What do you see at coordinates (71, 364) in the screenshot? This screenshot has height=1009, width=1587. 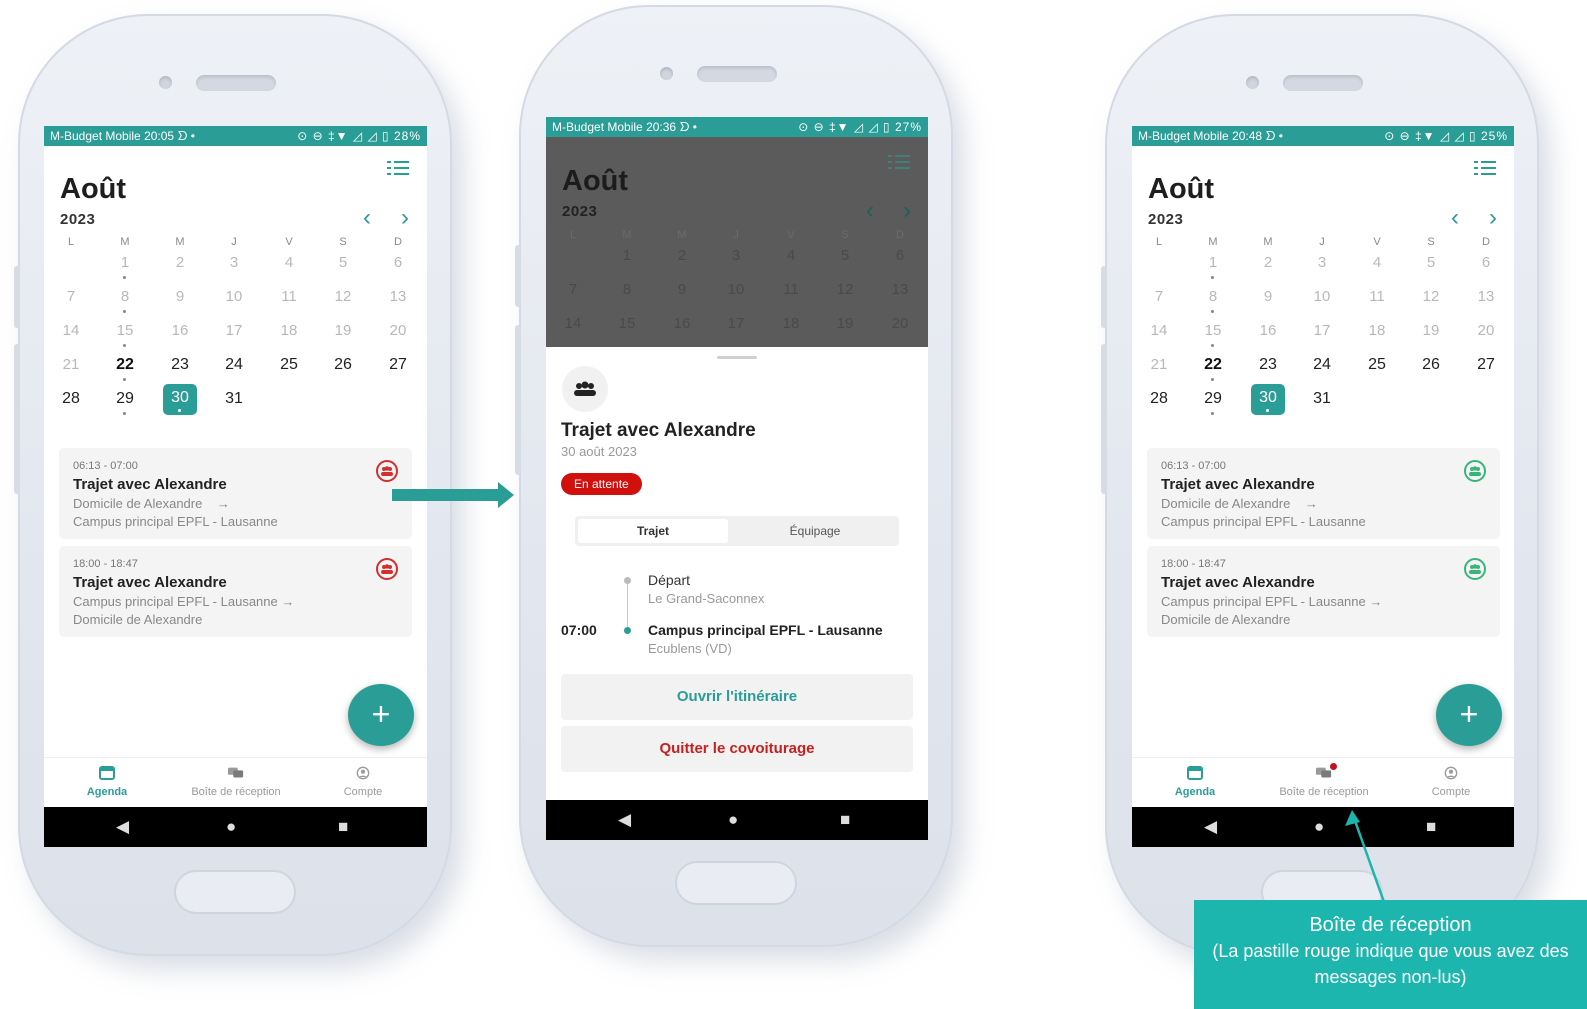 I see `calendar-day: 21` at bounding box center [71, 364].